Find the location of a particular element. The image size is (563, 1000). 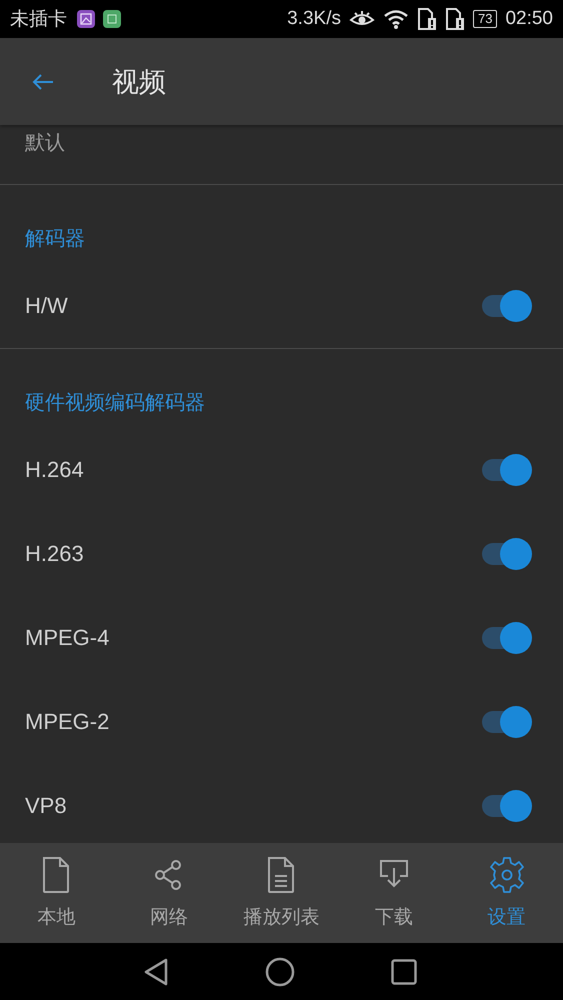

recents-icon is located at coordinates (404, 971).